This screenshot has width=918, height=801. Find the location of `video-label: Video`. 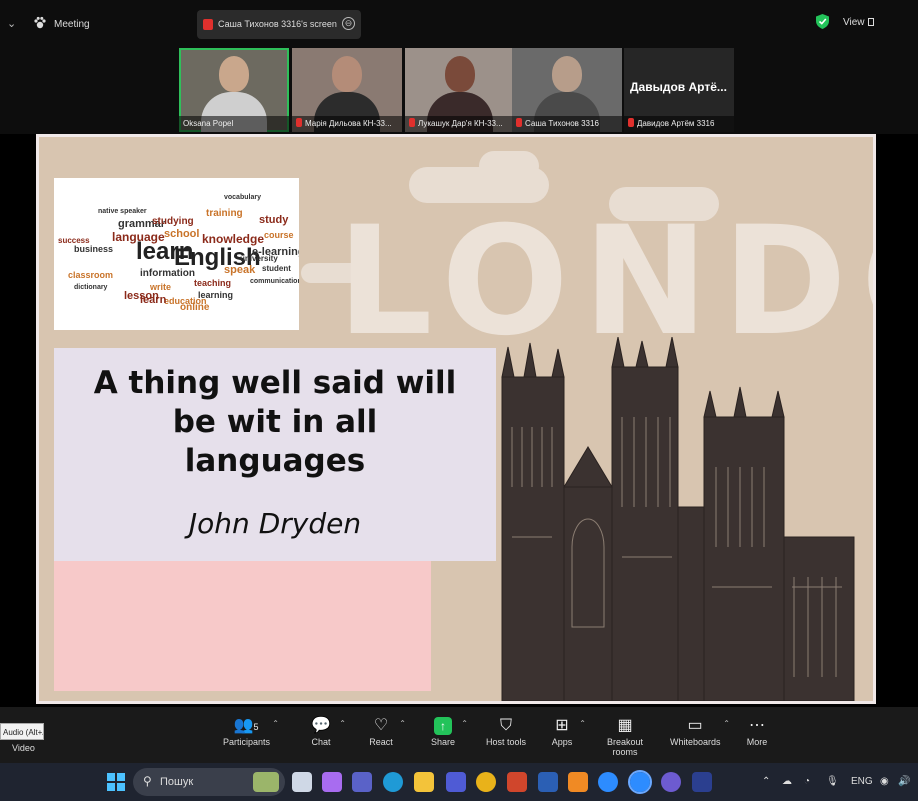

video-label: Video is located at coordinates (23, 748).